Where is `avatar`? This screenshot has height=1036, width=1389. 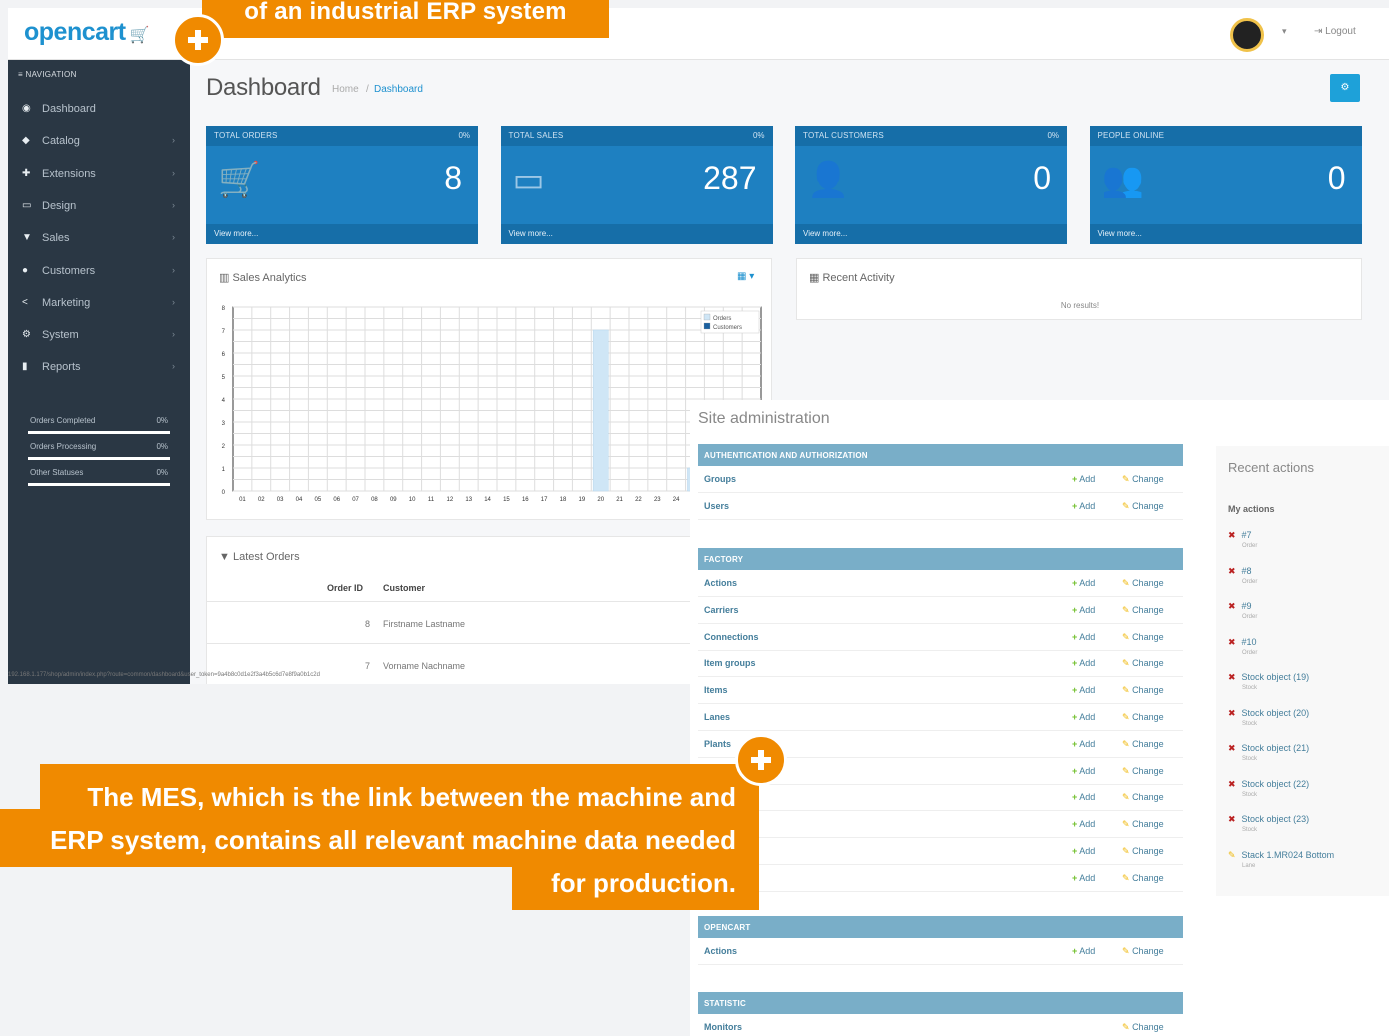
avatar is located at coordinates (1247, 35).